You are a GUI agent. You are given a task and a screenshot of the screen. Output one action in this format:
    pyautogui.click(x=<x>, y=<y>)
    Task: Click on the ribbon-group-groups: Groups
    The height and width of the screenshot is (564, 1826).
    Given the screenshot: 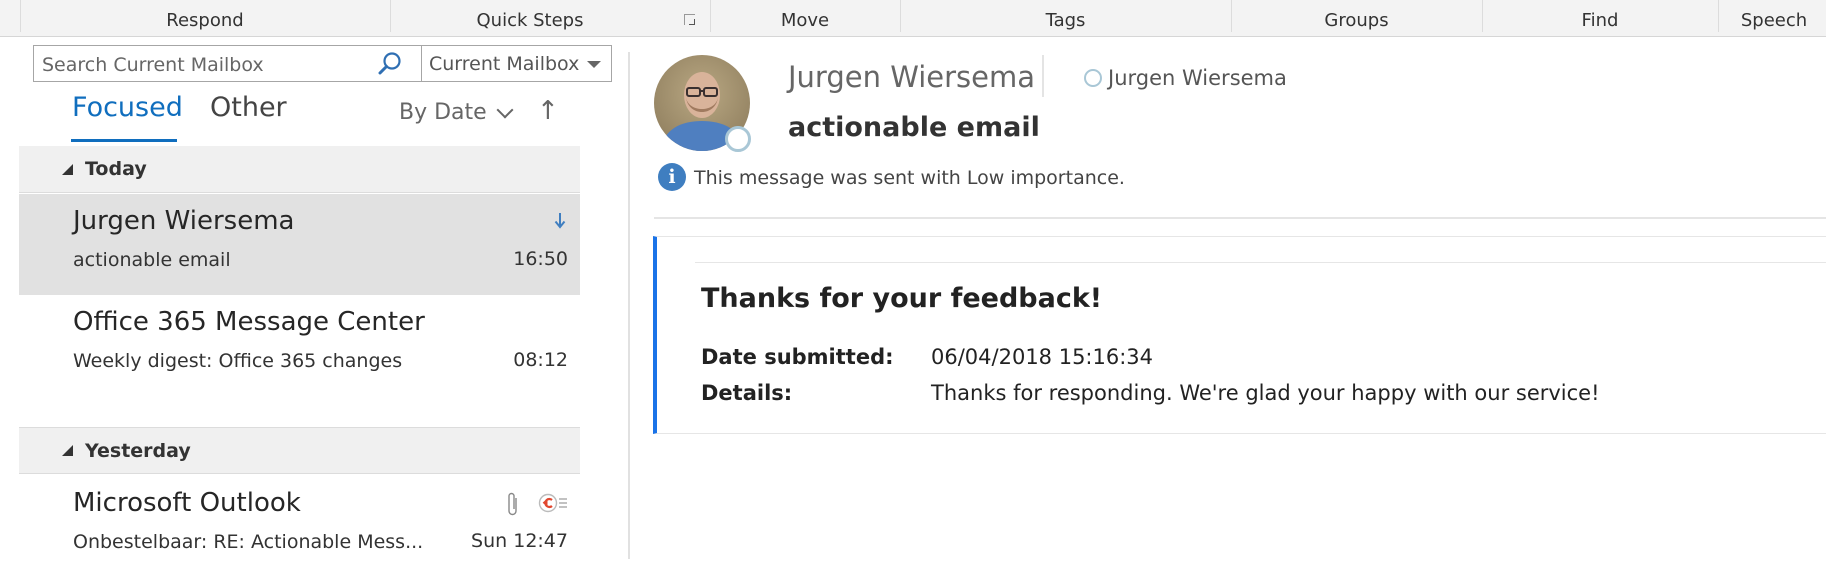 What is the action you would take?
    pyautogui.click(x=1356, y=20)
    